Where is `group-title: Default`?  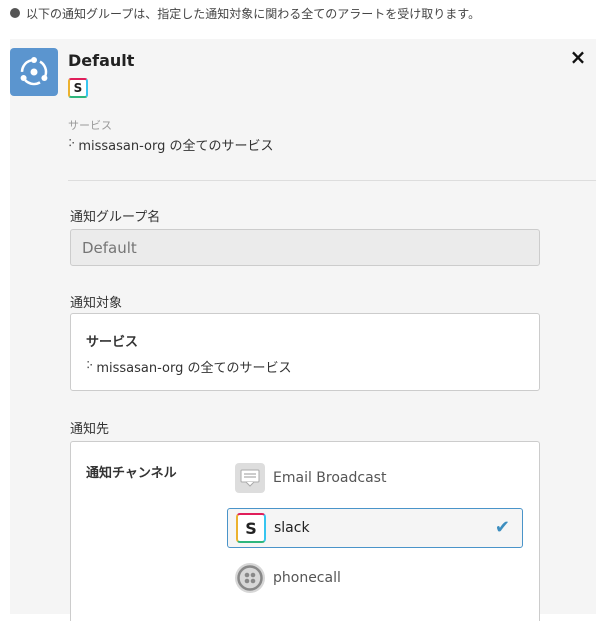
group-title: Default is located at coordinates (101, 60).